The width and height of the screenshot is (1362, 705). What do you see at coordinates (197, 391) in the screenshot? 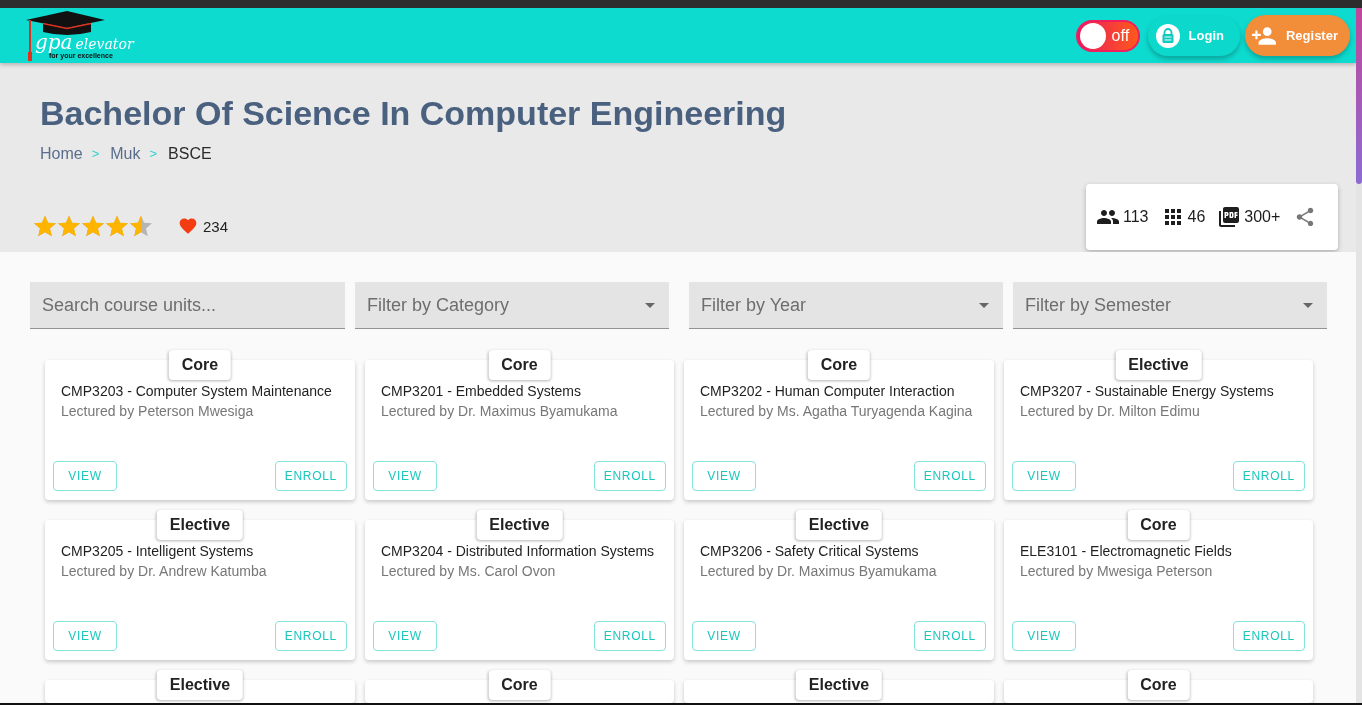
I see `course-title: CMP3203 - Computer System Maintenance` at bounding box center [197, 391].